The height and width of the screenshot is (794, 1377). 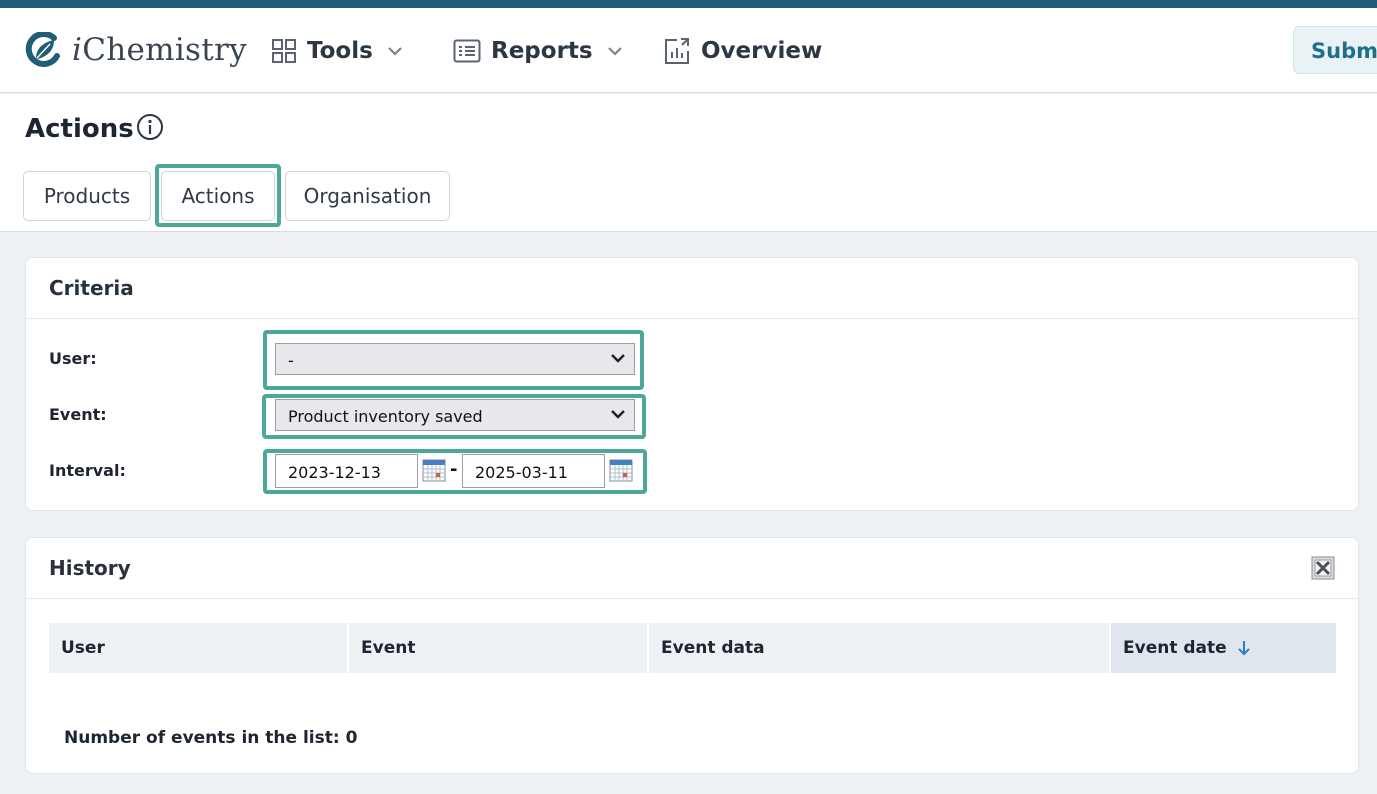 What do you see at coordinates (159, 50) in the screenshot?
I see `brand-name: iChemistry` at bounding box center [159, 50].